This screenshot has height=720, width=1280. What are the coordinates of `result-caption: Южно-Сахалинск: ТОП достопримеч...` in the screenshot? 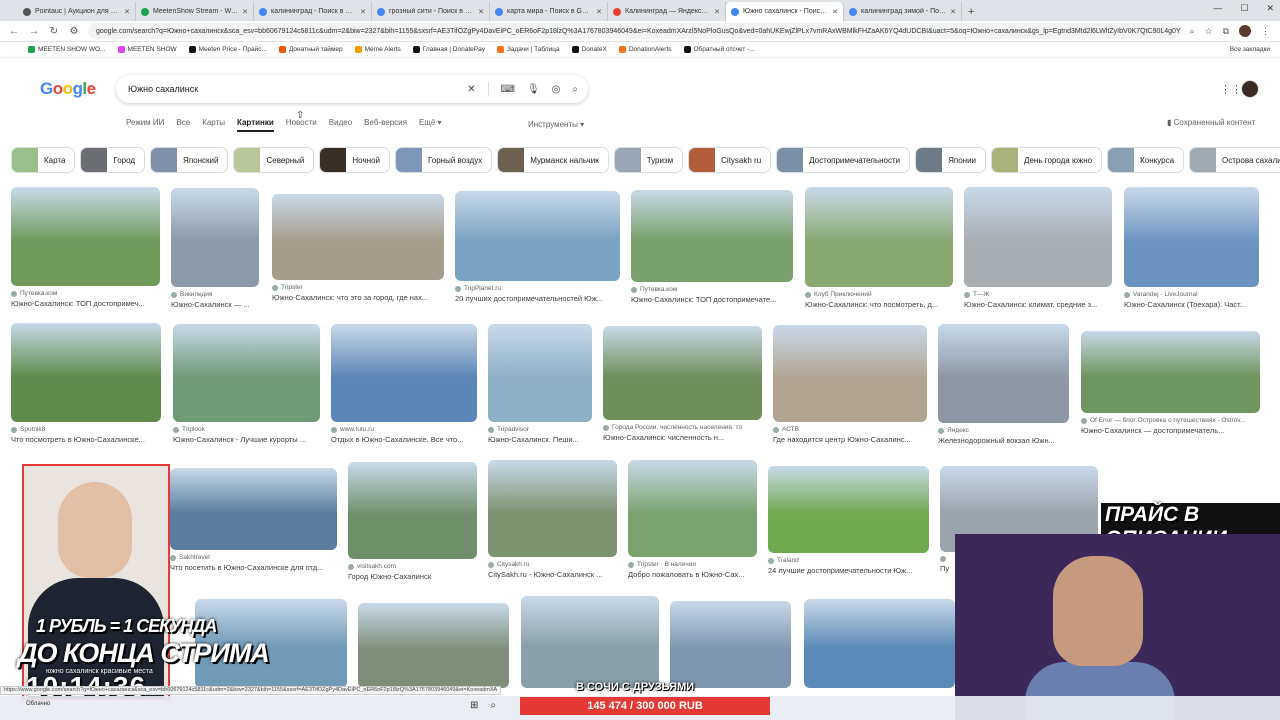 It's located at (85, 303).